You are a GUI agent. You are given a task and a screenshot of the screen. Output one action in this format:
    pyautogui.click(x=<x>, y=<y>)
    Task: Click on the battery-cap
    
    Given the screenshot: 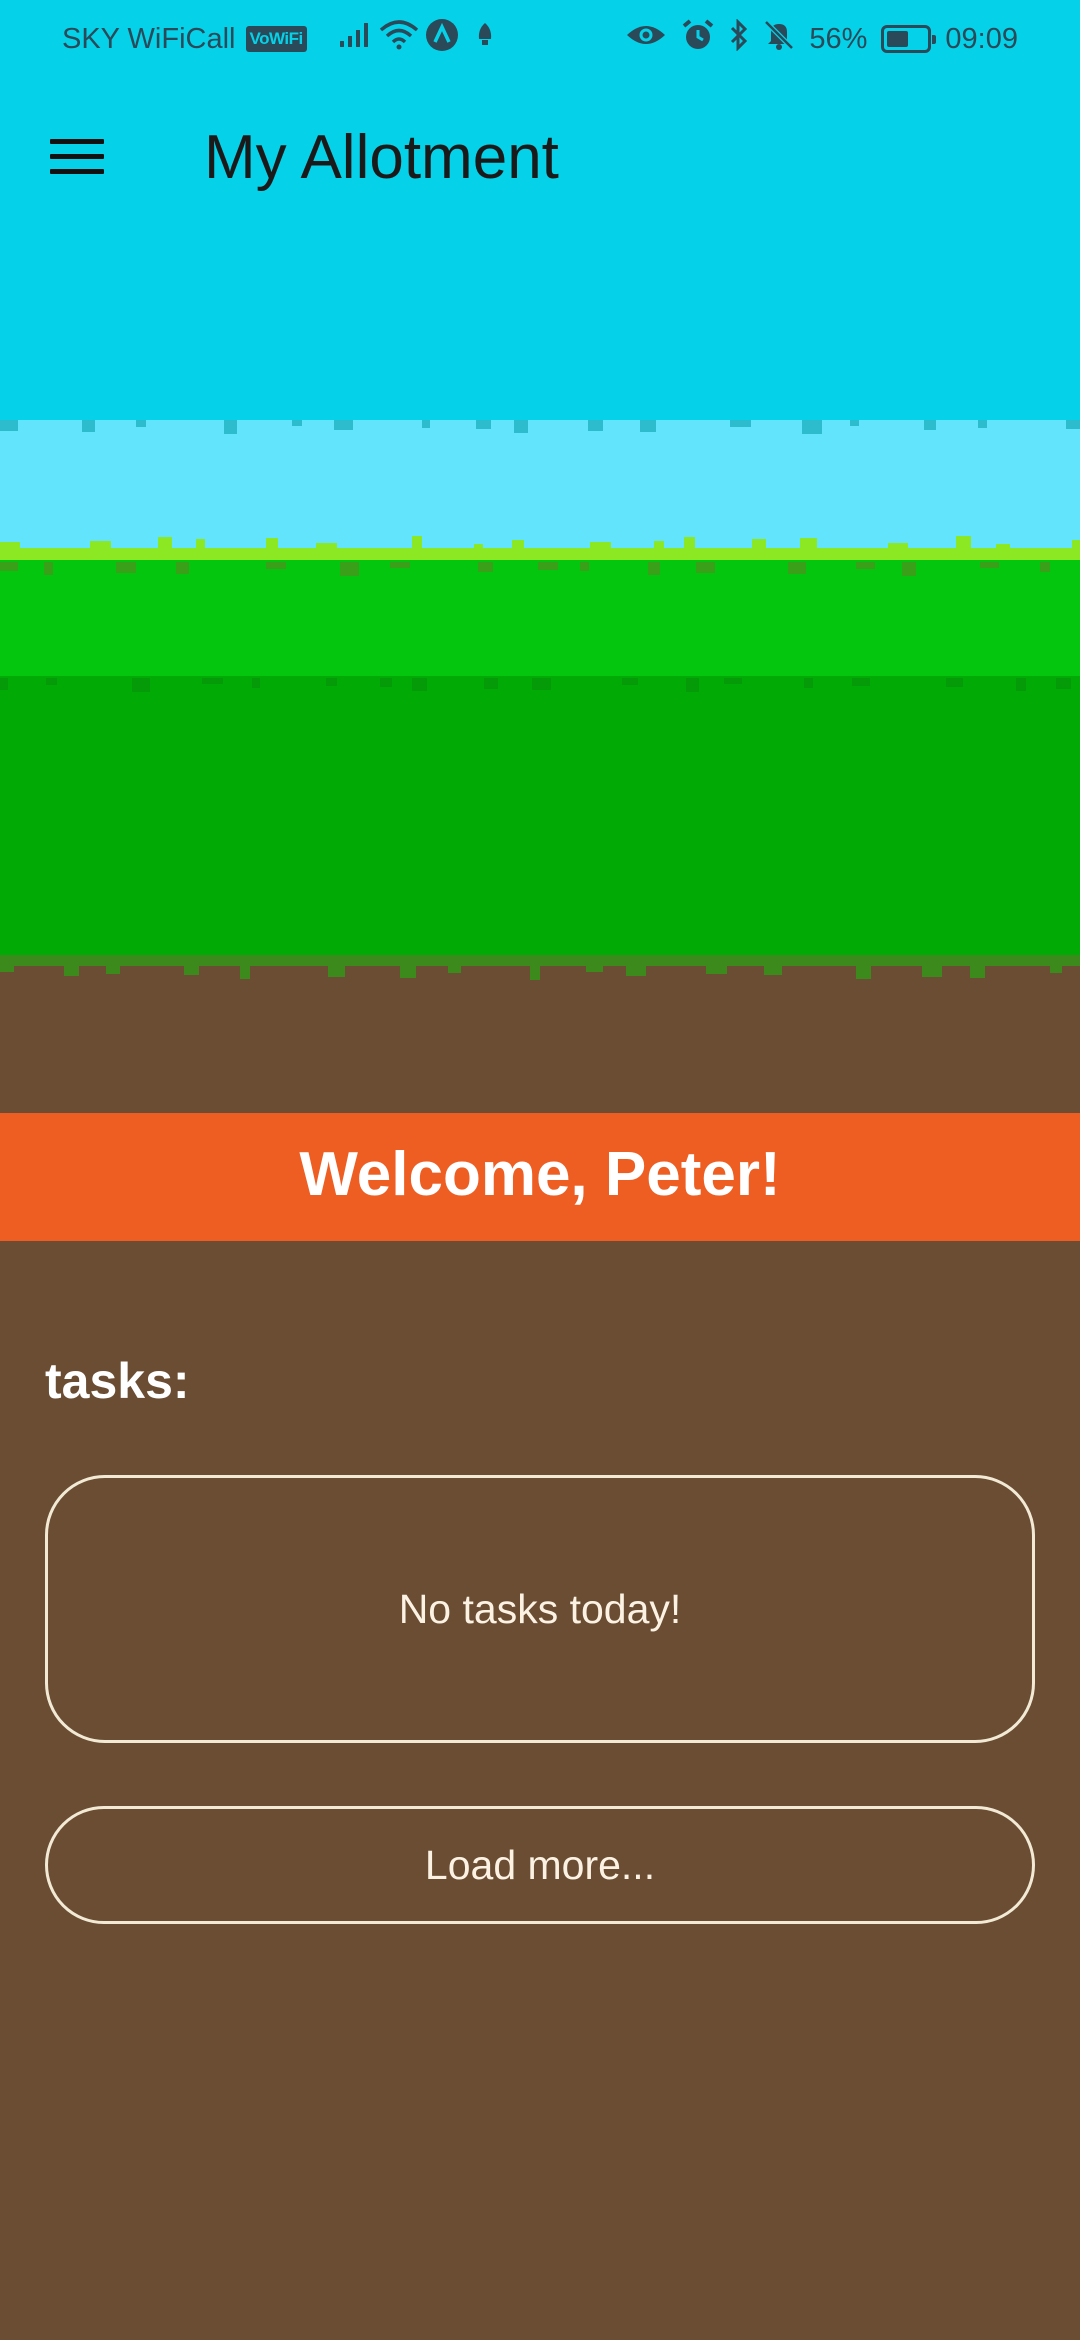 What is the action you would take?
    pyautogui.click(x=934, y=39)
    